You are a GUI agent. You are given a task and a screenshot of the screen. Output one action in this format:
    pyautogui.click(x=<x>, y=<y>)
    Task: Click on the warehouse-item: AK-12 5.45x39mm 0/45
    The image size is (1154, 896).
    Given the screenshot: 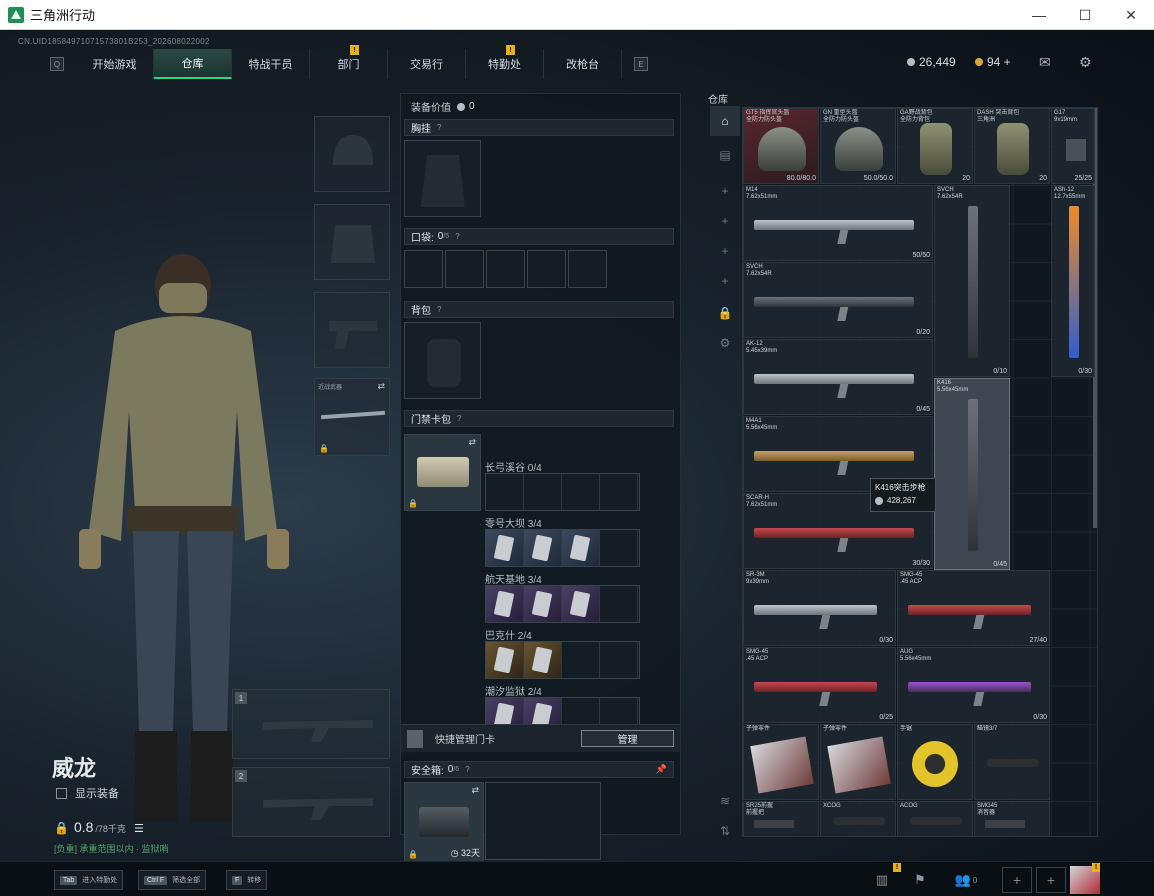 What is the action you would take?
    pyautogui.click(x=838, y=377)
    